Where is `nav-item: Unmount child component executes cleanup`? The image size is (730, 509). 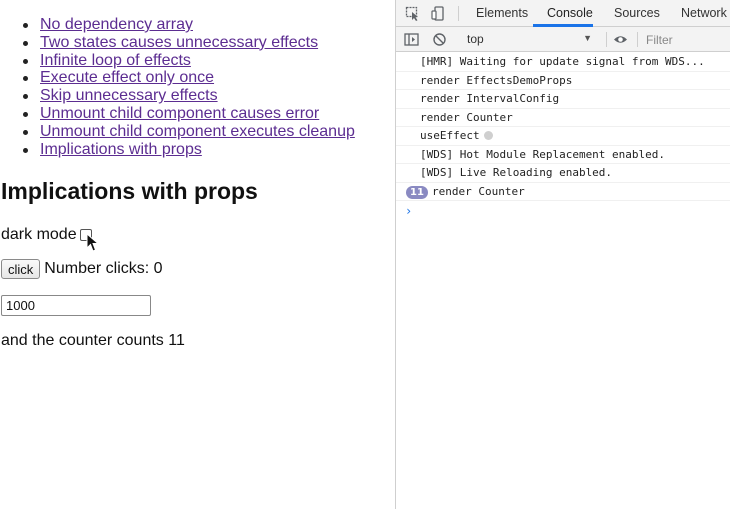 nav-item: Unmount child component executes cleanup is located at coordinates (189, 132).